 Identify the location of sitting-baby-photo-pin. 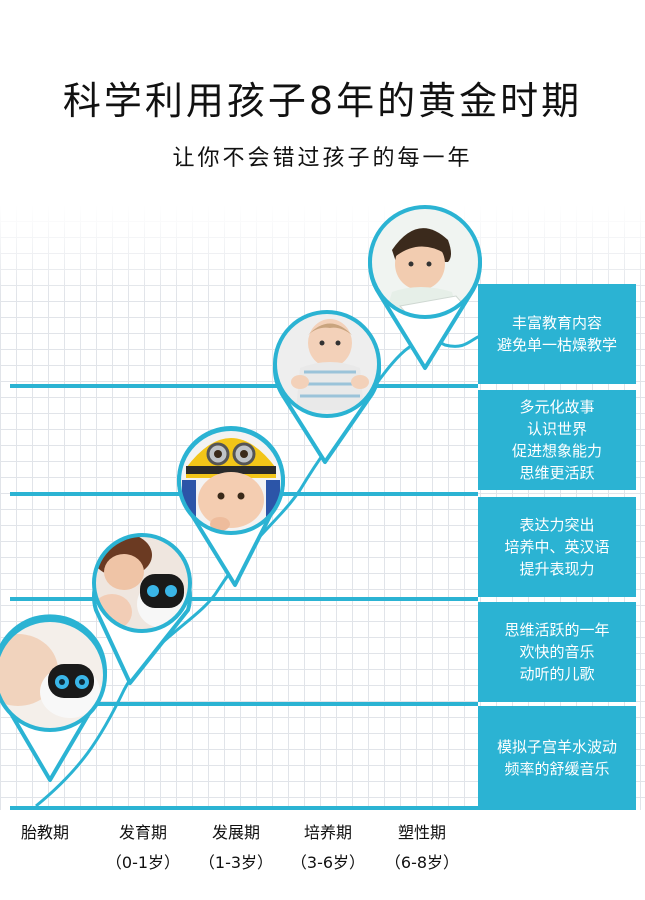
(327, 387).